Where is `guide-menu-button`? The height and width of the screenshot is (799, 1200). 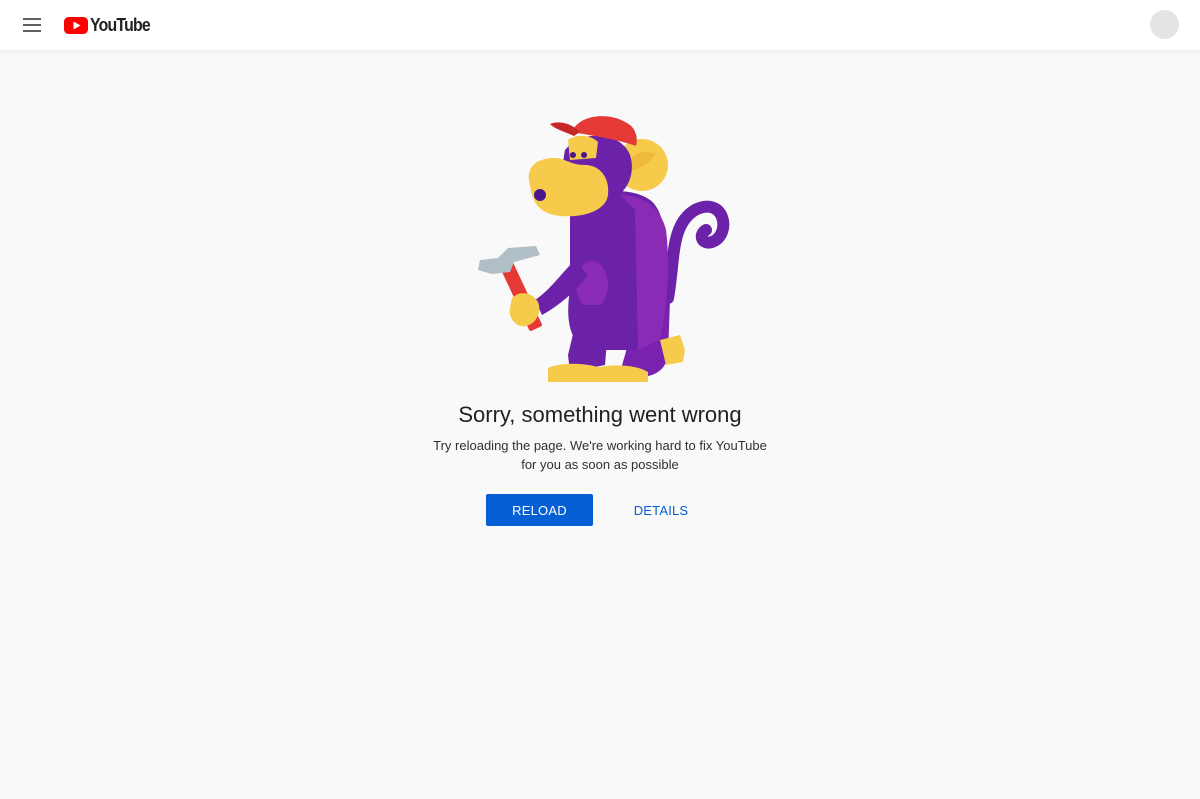 guide-menu-button is located at coordinates (32, 25).